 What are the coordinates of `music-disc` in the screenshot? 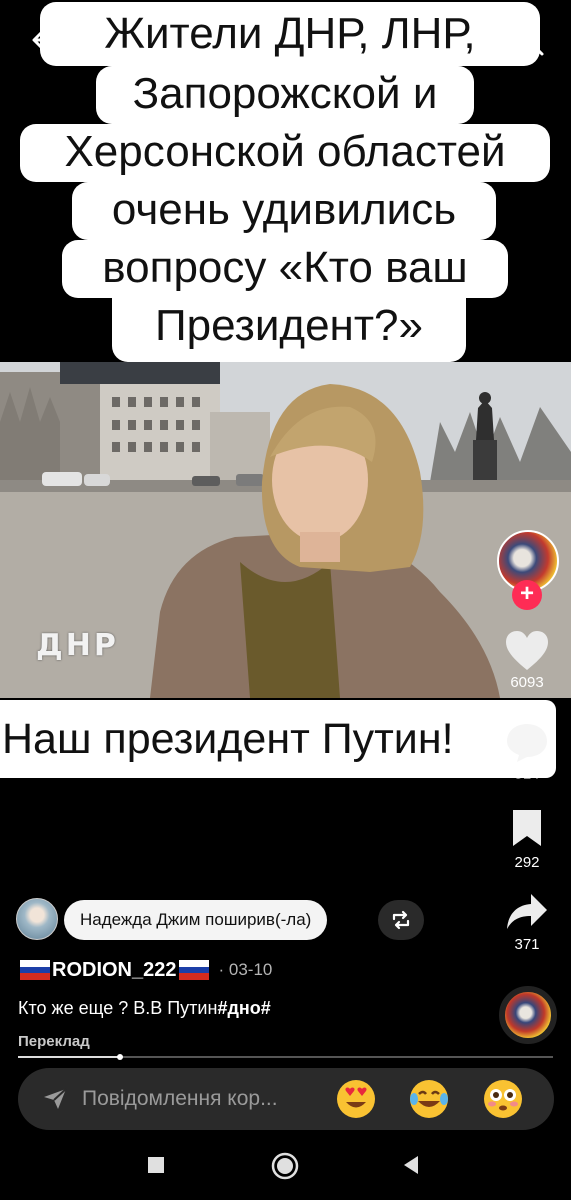 It's located at (528, 1015).